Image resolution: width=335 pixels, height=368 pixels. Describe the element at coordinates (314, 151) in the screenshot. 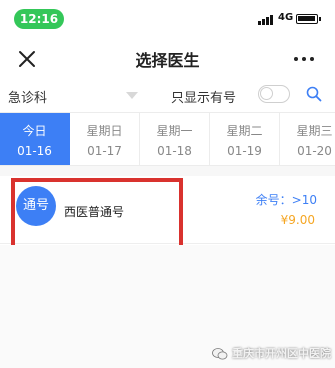

I see `date-tab-date: 01-20` at that location.